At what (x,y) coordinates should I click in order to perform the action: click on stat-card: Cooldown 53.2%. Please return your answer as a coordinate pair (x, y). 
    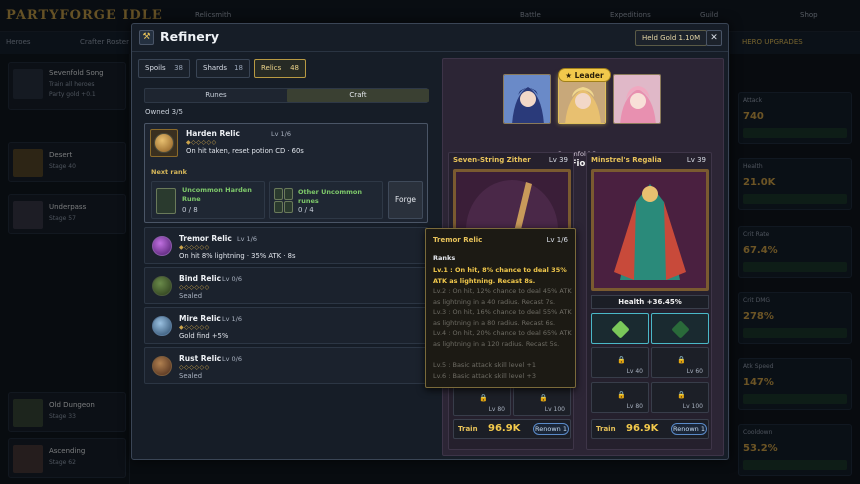
    Looking at the image, I should click on (795, 450).